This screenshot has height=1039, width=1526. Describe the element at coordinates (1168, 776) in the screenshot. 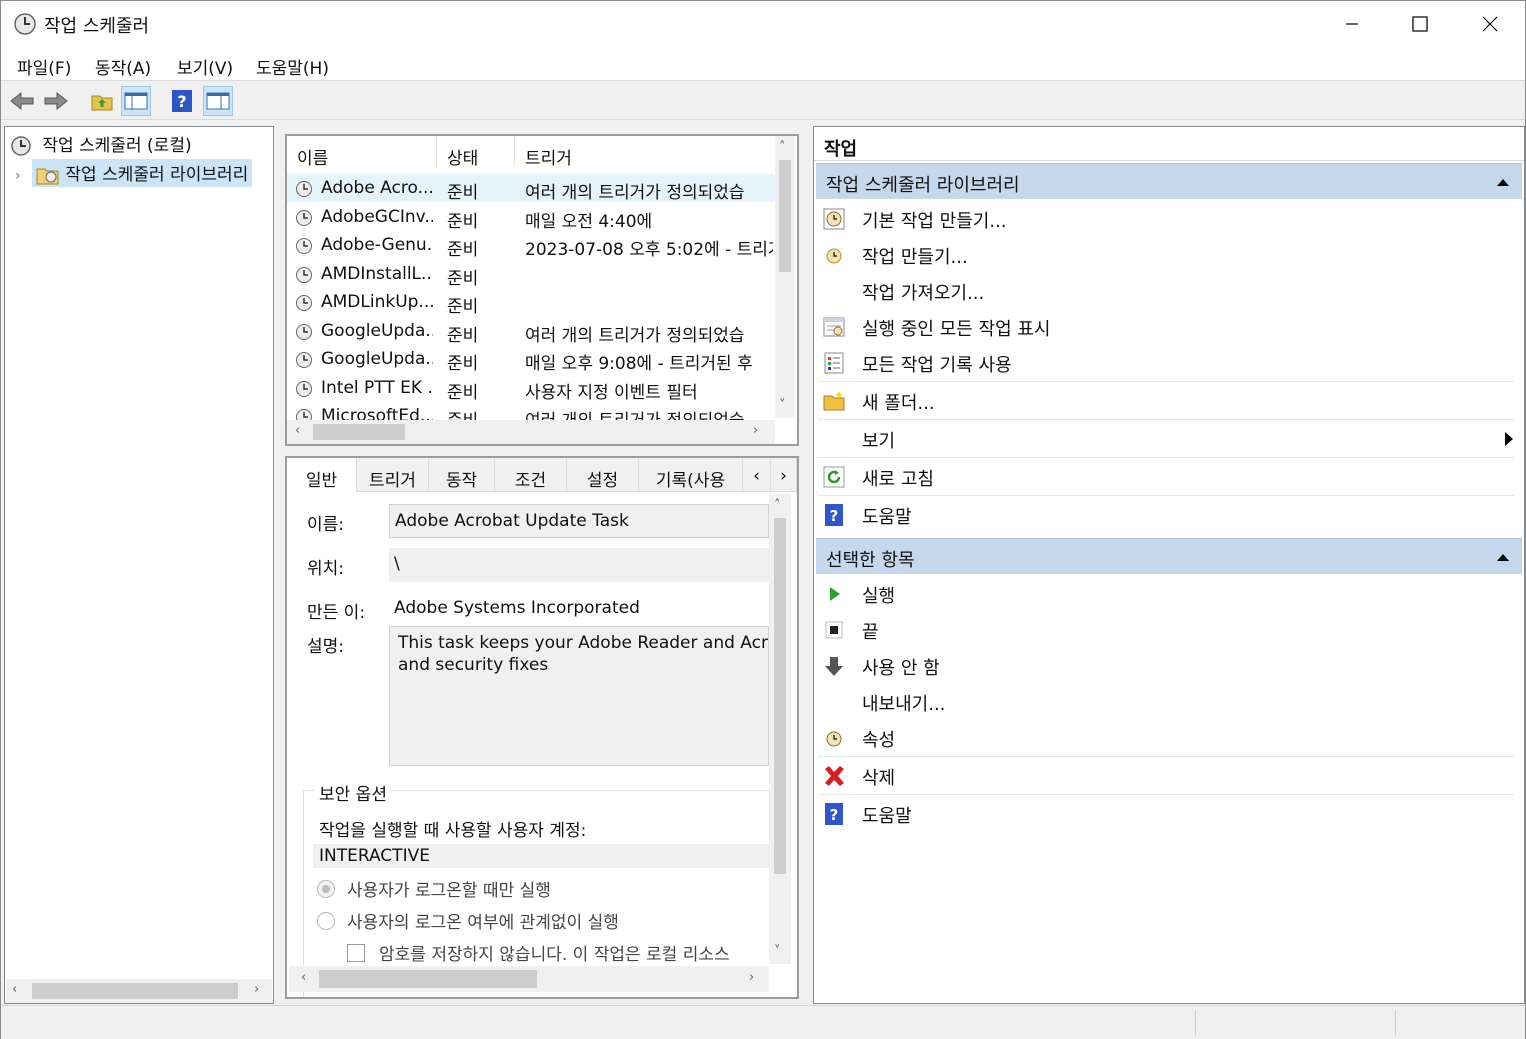

I see `action-delete: 삭제` at that location.